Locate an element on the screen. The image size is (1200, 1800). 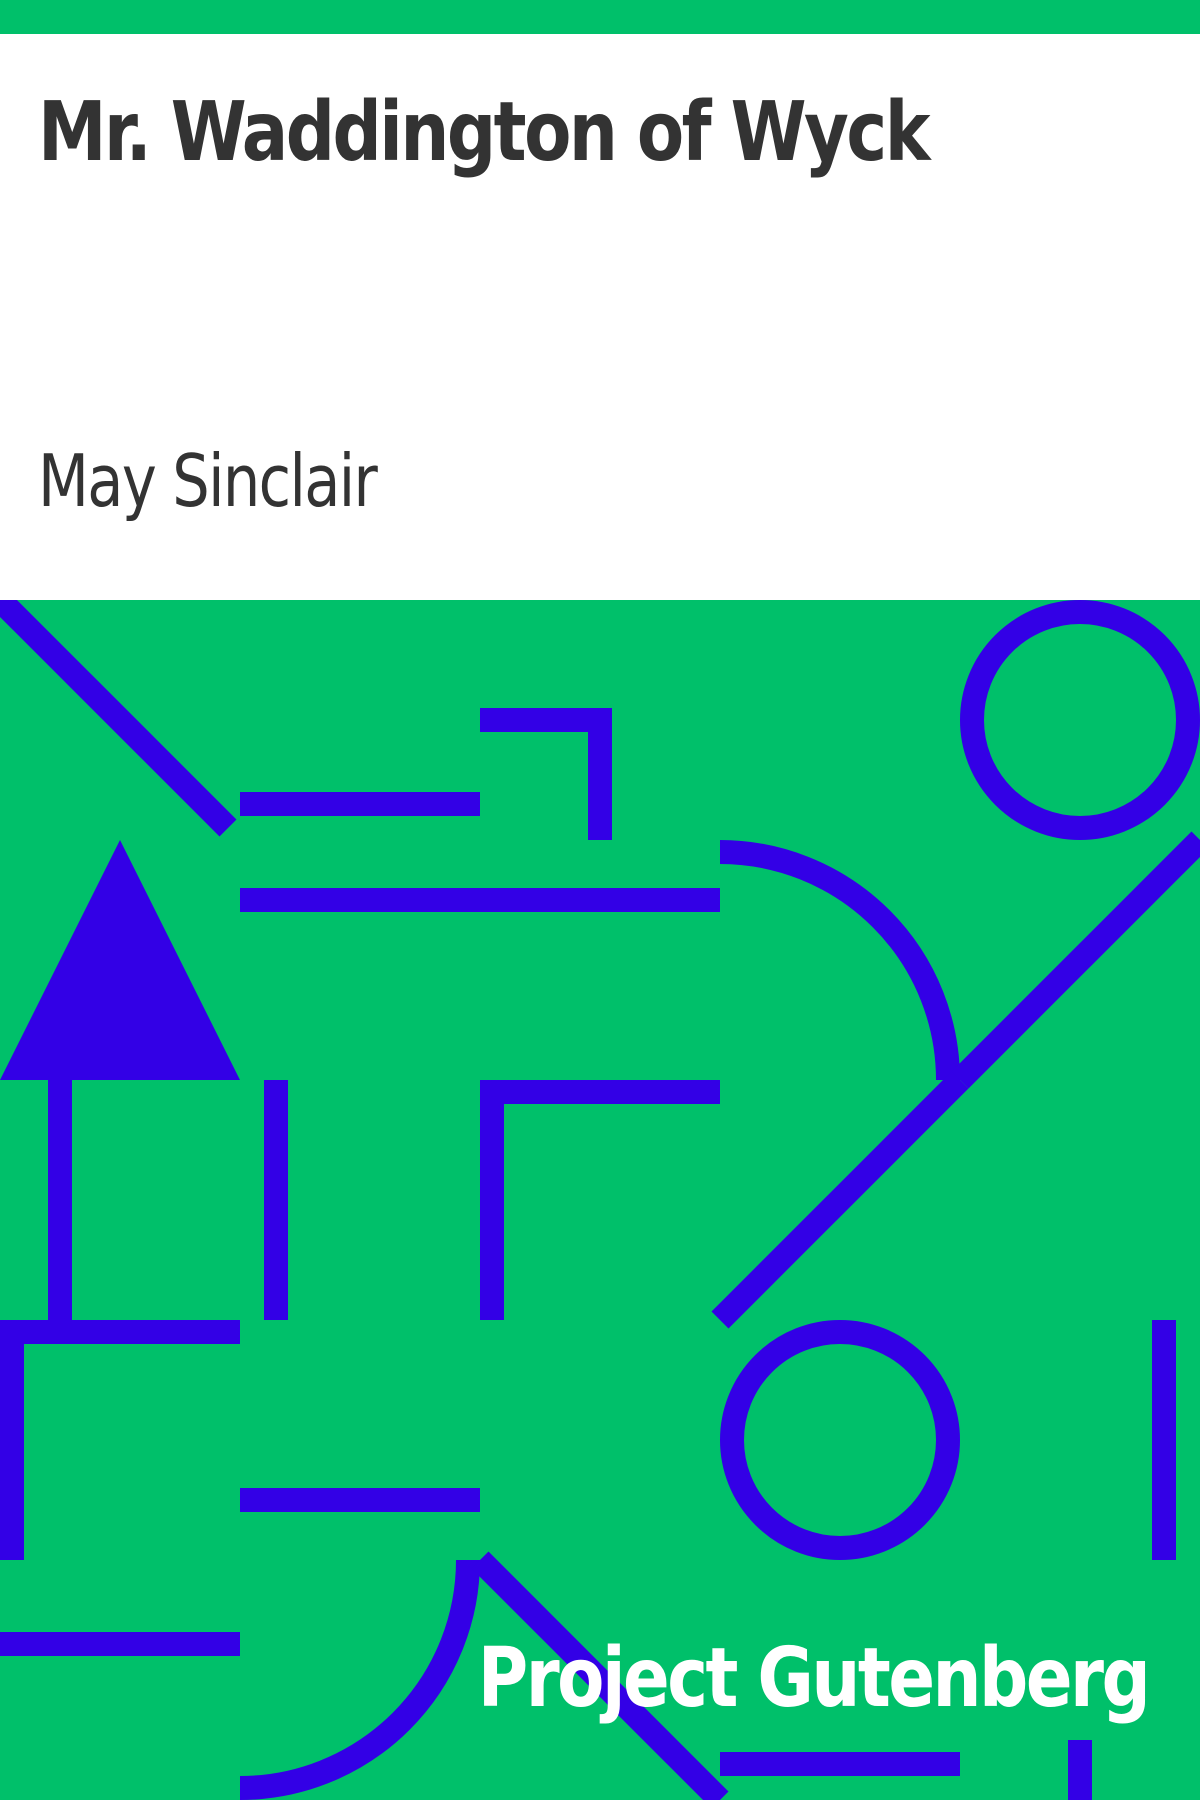
top-accent-bar is located at coordinates (600, 17).